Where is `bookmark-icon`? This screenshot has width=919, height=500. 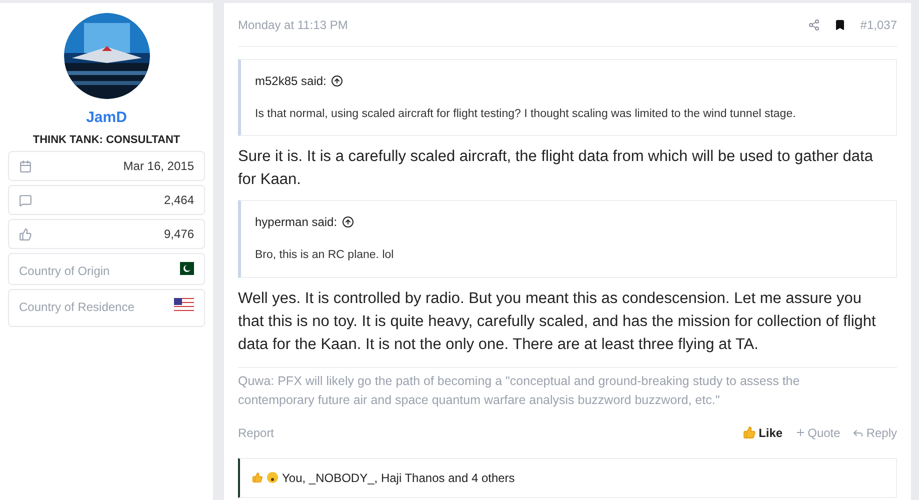 bookmark-icon is located at coordinates (840, 24).